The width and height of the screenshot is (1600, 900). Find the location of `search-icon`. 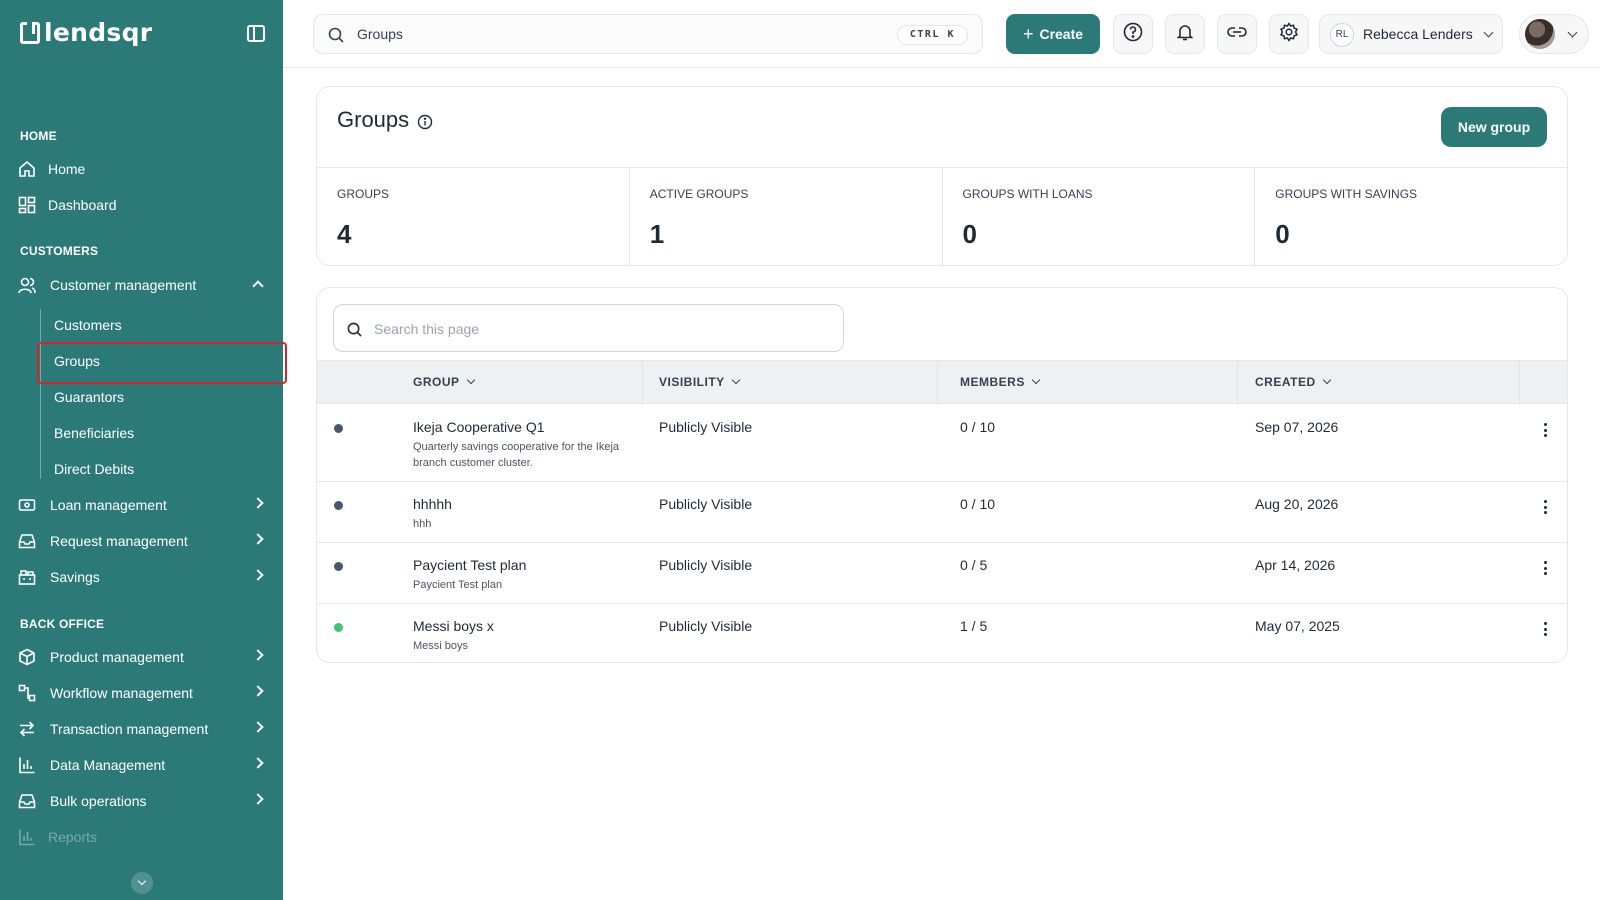

search-icon is located at coordinates (336, 37).